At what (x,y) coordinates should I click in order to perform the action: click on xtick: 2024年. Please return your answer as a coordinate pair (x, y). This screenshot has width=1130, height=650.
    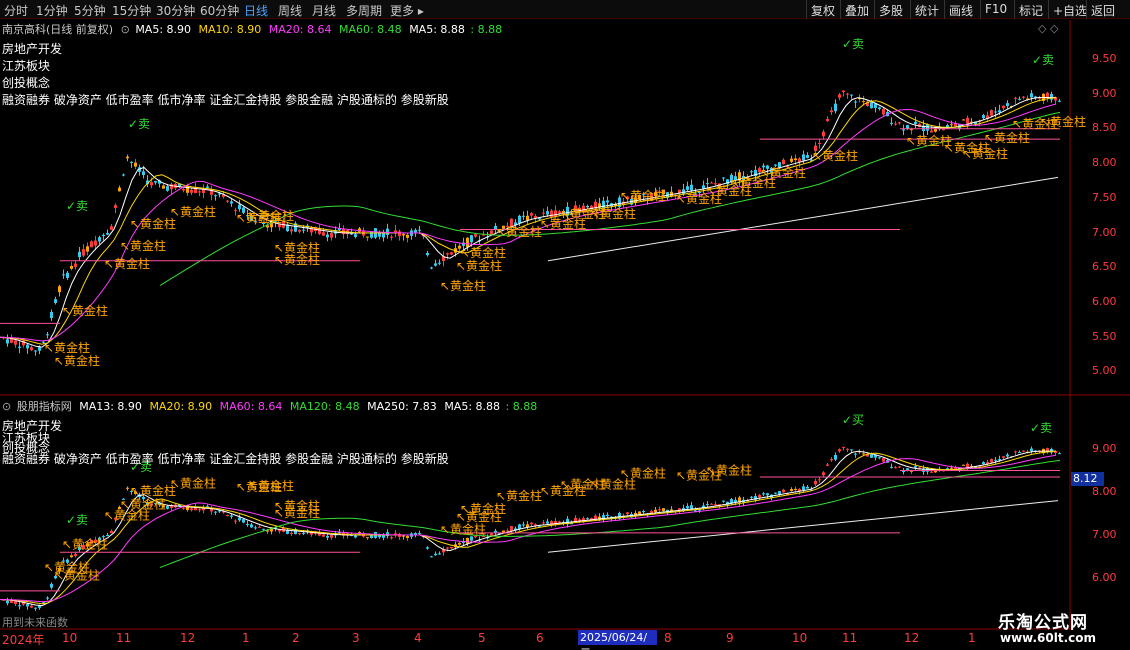
    Looking at the image, I should click on (23, 640).